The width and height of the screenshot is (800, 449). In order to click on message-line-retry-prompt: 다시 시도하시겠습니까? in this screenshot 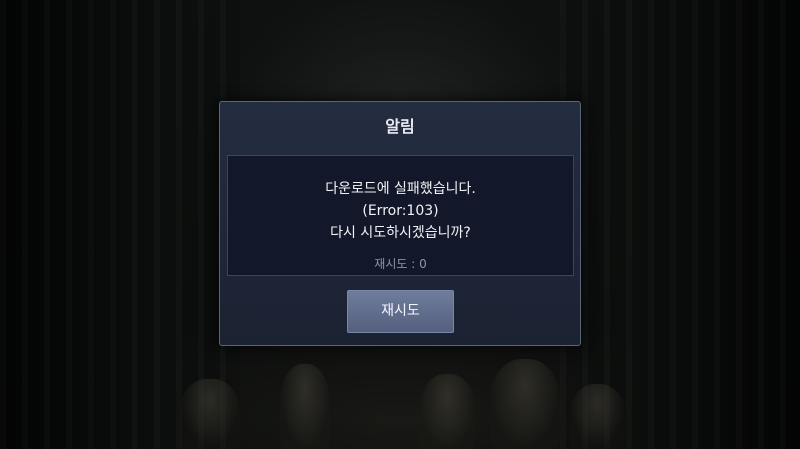, I will do `click(400, 233)`.